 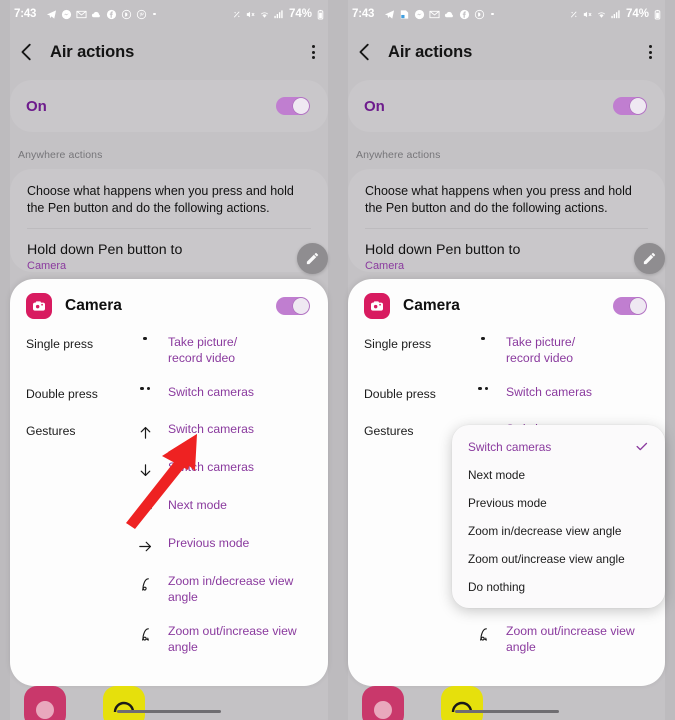 What do you see at coordinates (169, 699) in the screenshot?
I see `bottom-dock` at bounding box center [169, 699].